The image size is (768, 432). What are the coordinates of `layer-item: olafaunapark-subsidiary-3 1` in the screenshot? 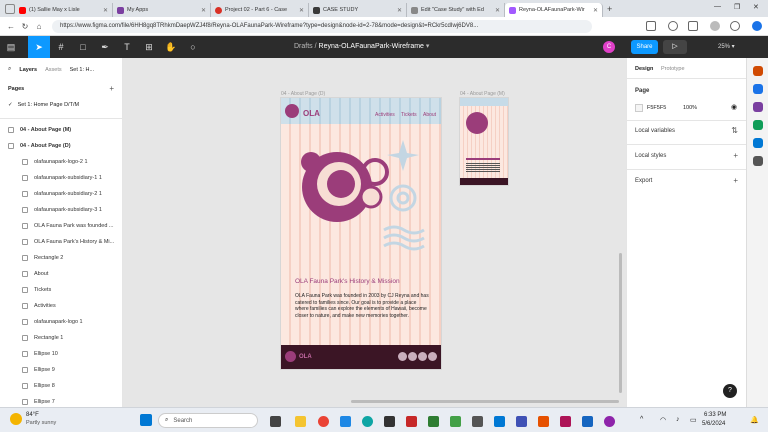 It's located at (61, 210).